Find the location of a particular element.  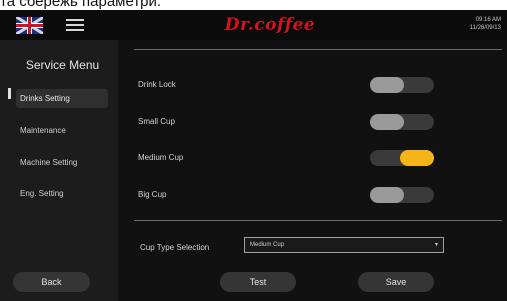

sidebar-item-machine-setting: Machine Setting is located at coordinates (62, 162).